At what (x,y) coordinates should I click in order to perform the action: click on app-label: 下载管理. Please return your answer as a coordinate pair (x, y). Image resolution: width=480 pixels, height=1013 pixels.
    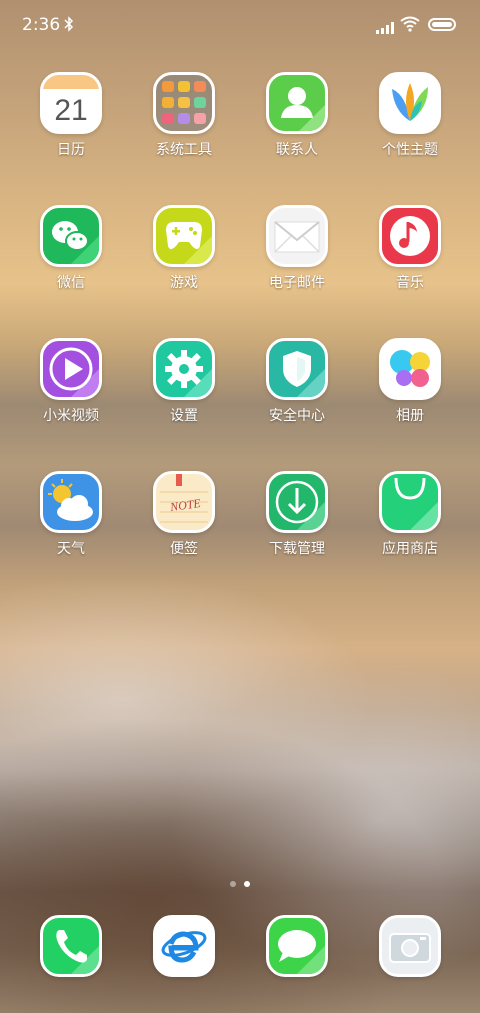
    Looking at the image, I should click on (297, 549).